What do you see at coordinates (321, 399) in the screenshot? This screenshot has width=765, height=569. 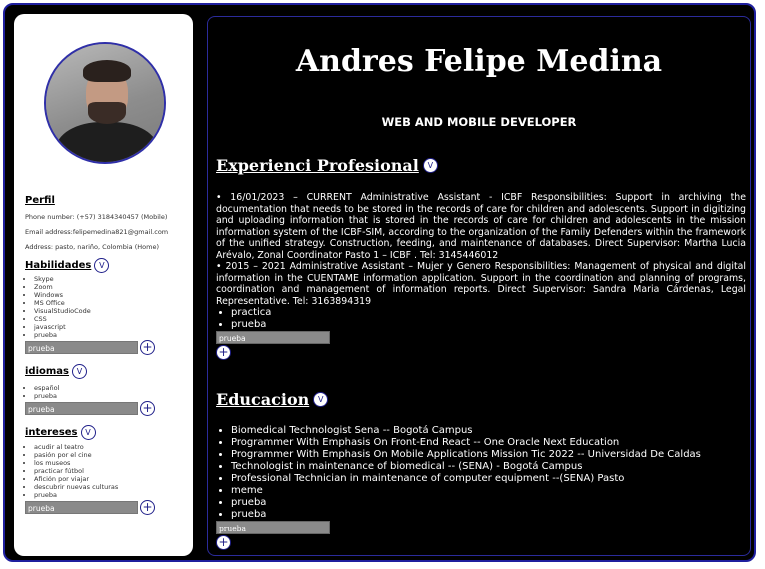 I see `education-toggle-button: V` at bounding box center [321, 399].